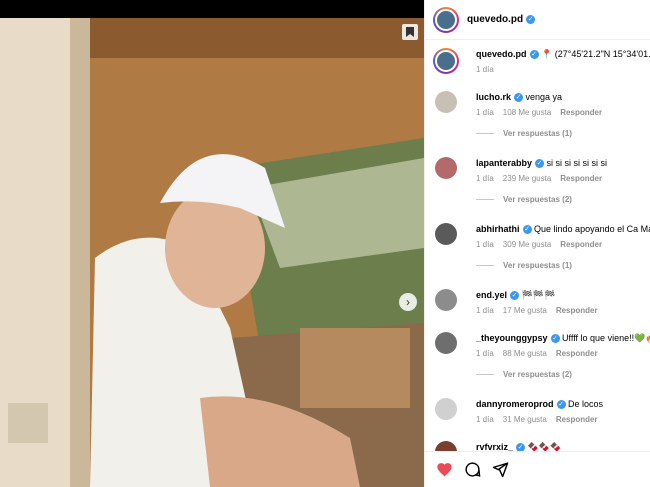  I want to click on commenter-username: end.yel, so click(491, 295).